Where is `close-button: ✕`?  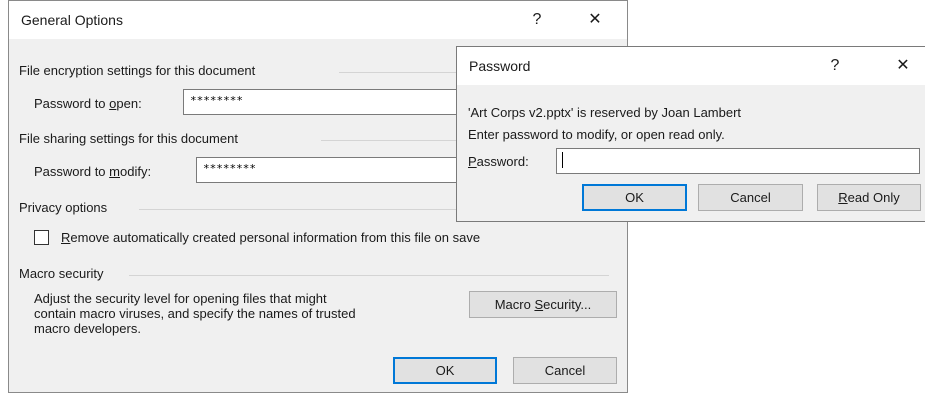
close-button: ✕ is located at coordinates (595, 20).